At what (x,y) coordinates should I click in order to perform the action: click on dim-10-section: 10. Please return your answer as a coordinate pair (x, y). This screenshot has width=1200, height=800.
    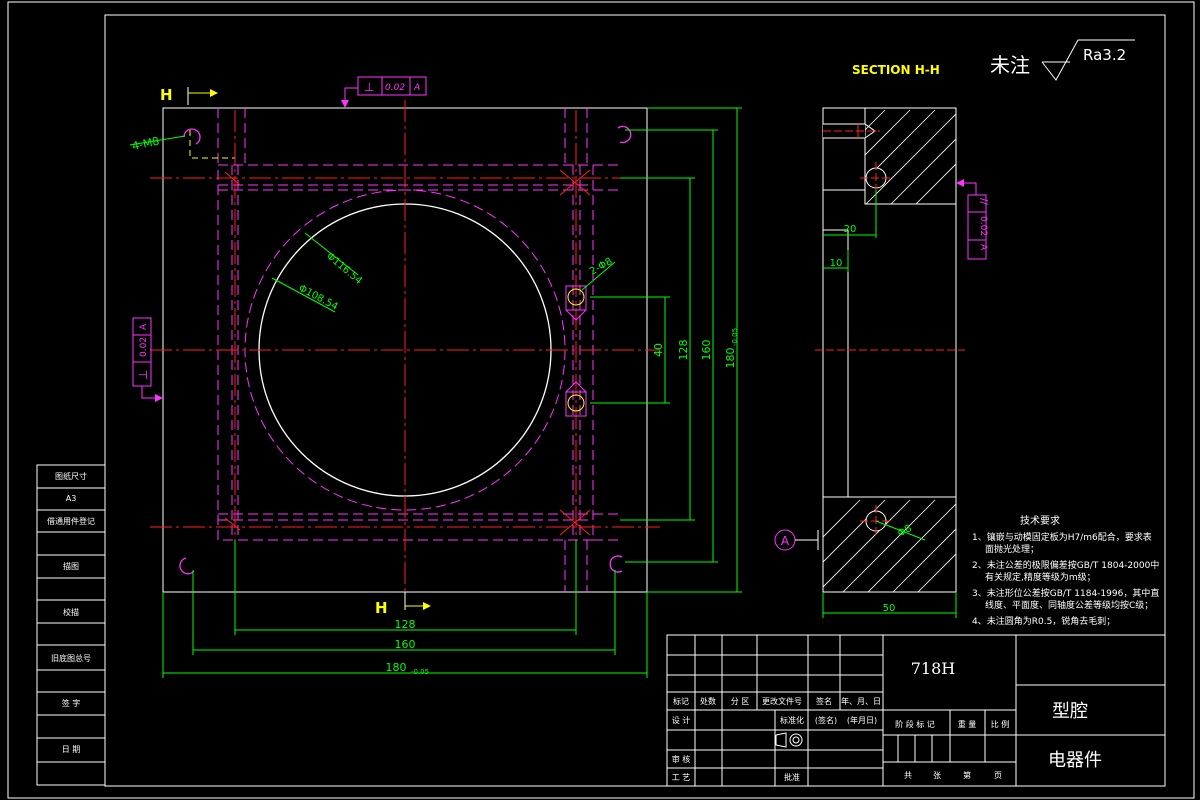
    Looking at the image, I should click on (836, 263).